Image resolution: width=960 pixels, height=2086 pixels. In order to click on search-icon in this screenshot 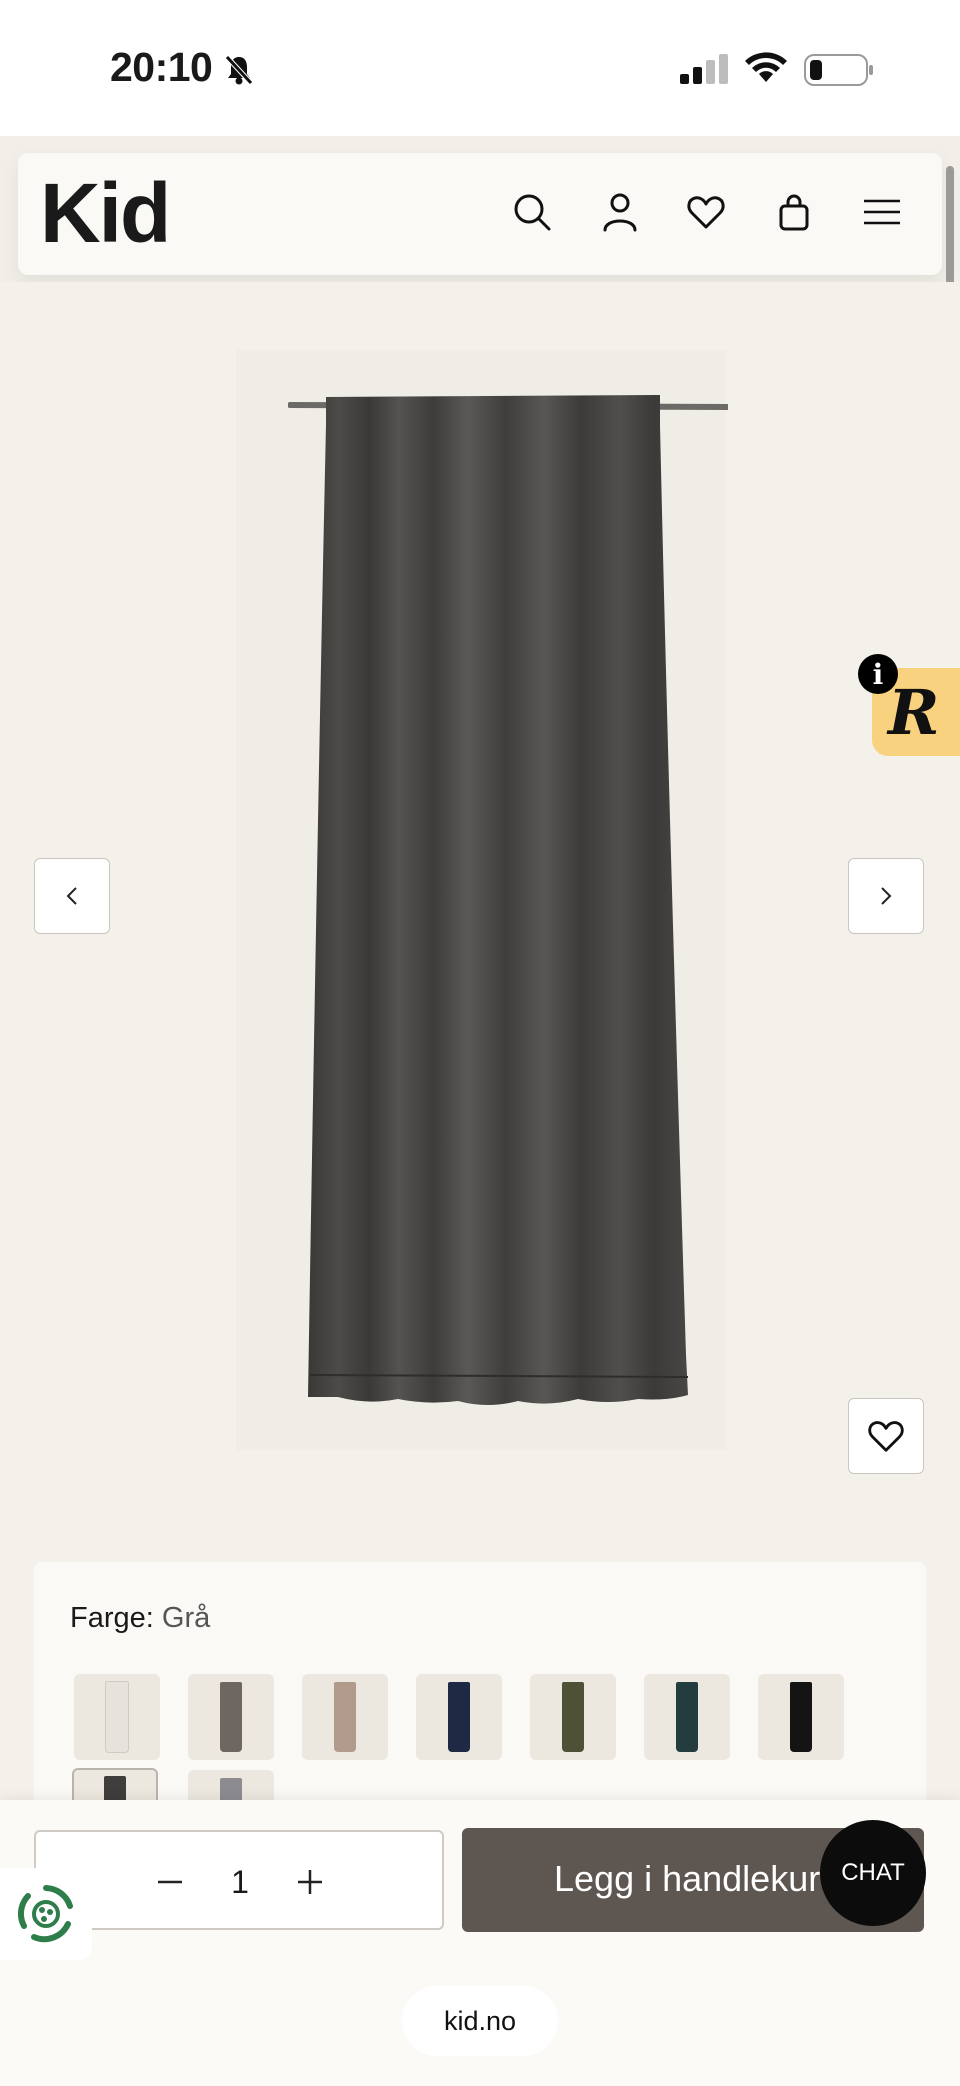, I will do `click(532, 212)`.